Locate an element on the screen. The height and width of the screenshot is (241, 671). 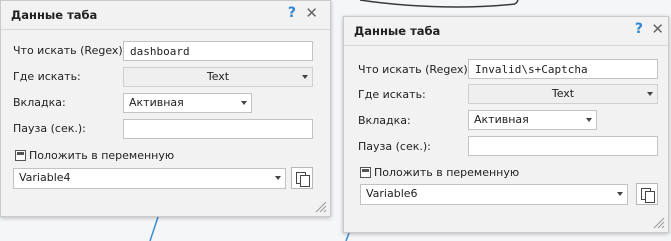
variable-dropdown-value: Variable6 is located at coordinates (392, 193).